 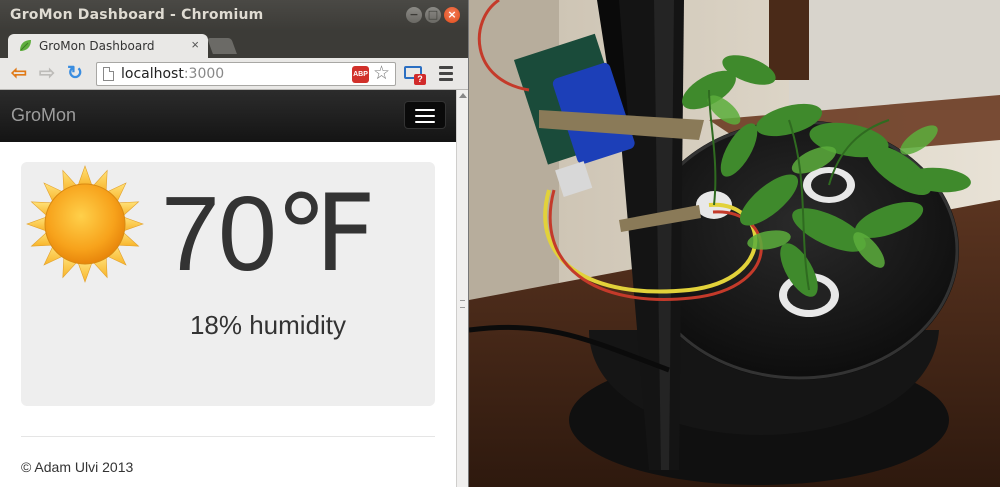 What do you see at coordinates (75, 74) in the screenshot?
I see `reload-icon: ↻` at bounding box center [75, 74].